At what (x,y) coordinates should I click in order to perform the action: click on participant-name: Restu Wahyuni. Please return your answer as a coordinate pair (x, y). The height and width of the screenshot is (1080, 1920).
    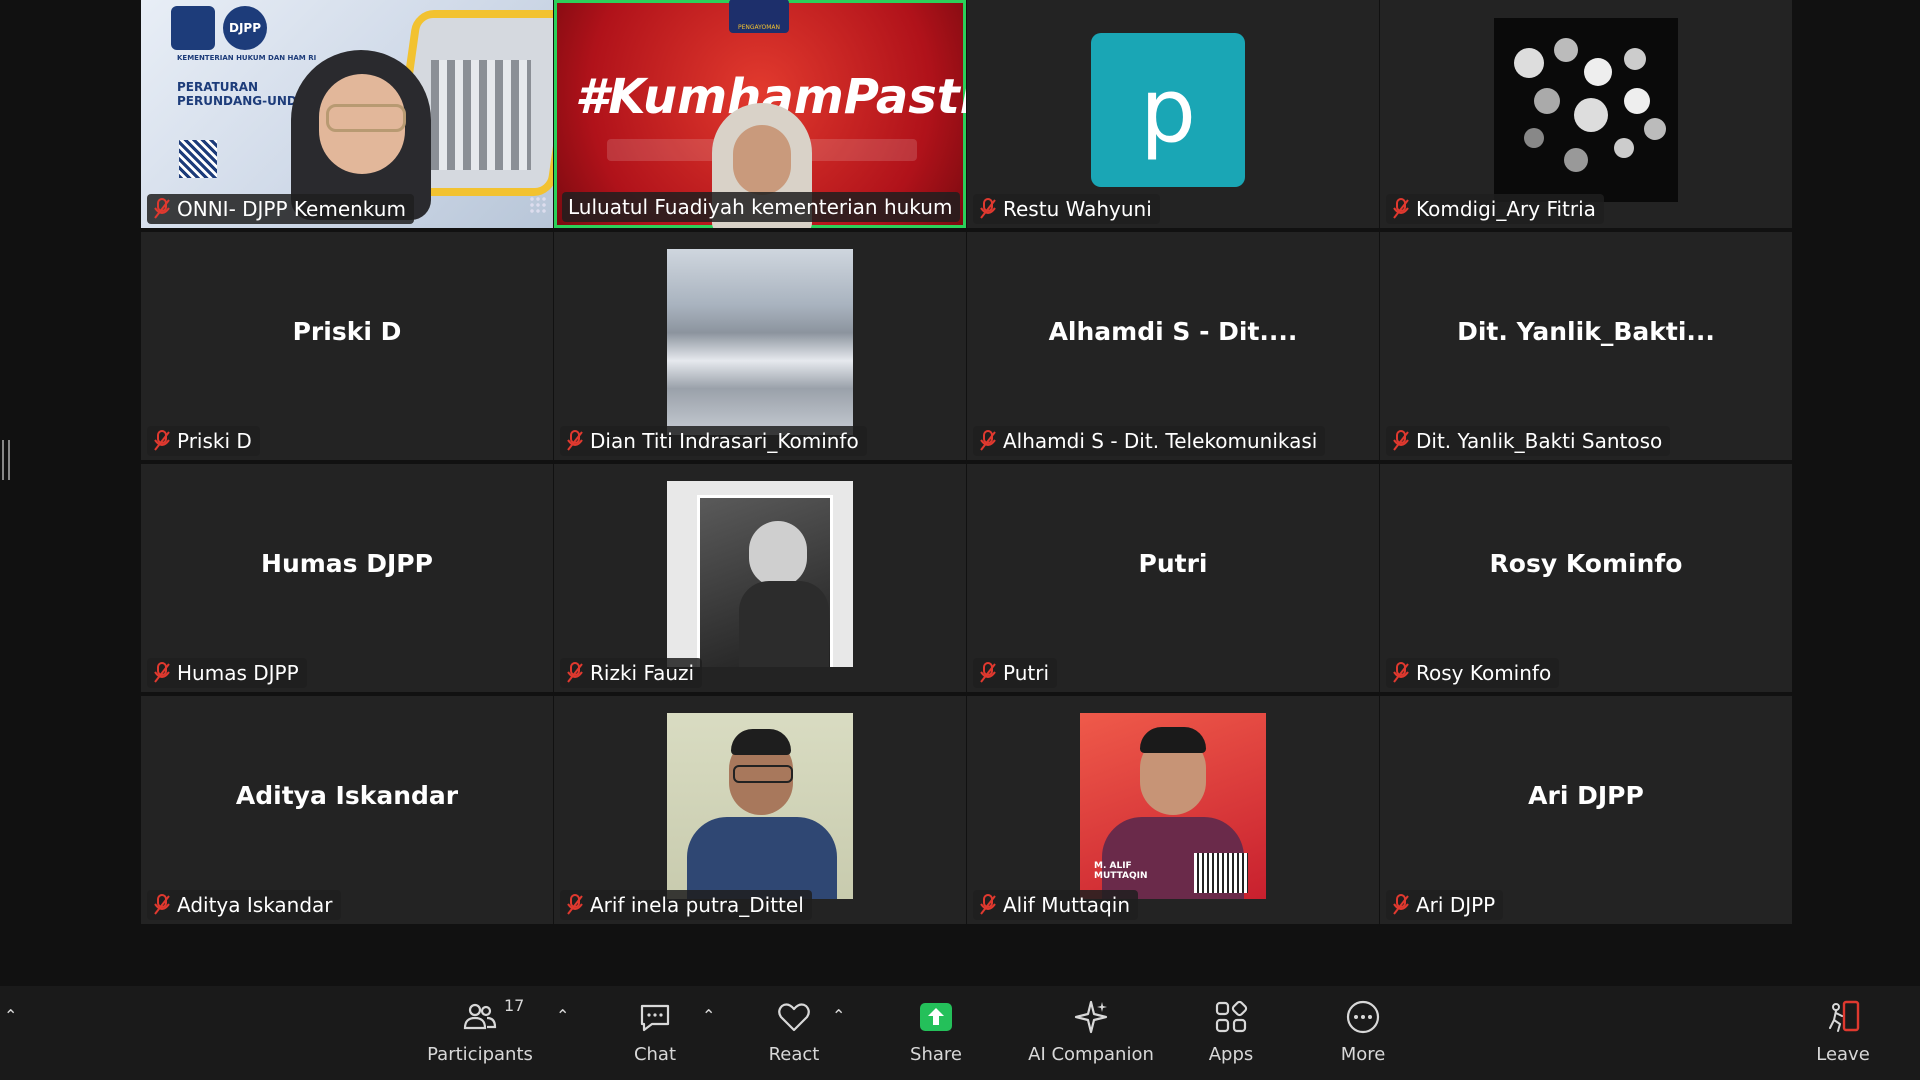
    Looking at the image, I should click on (1077, 209).